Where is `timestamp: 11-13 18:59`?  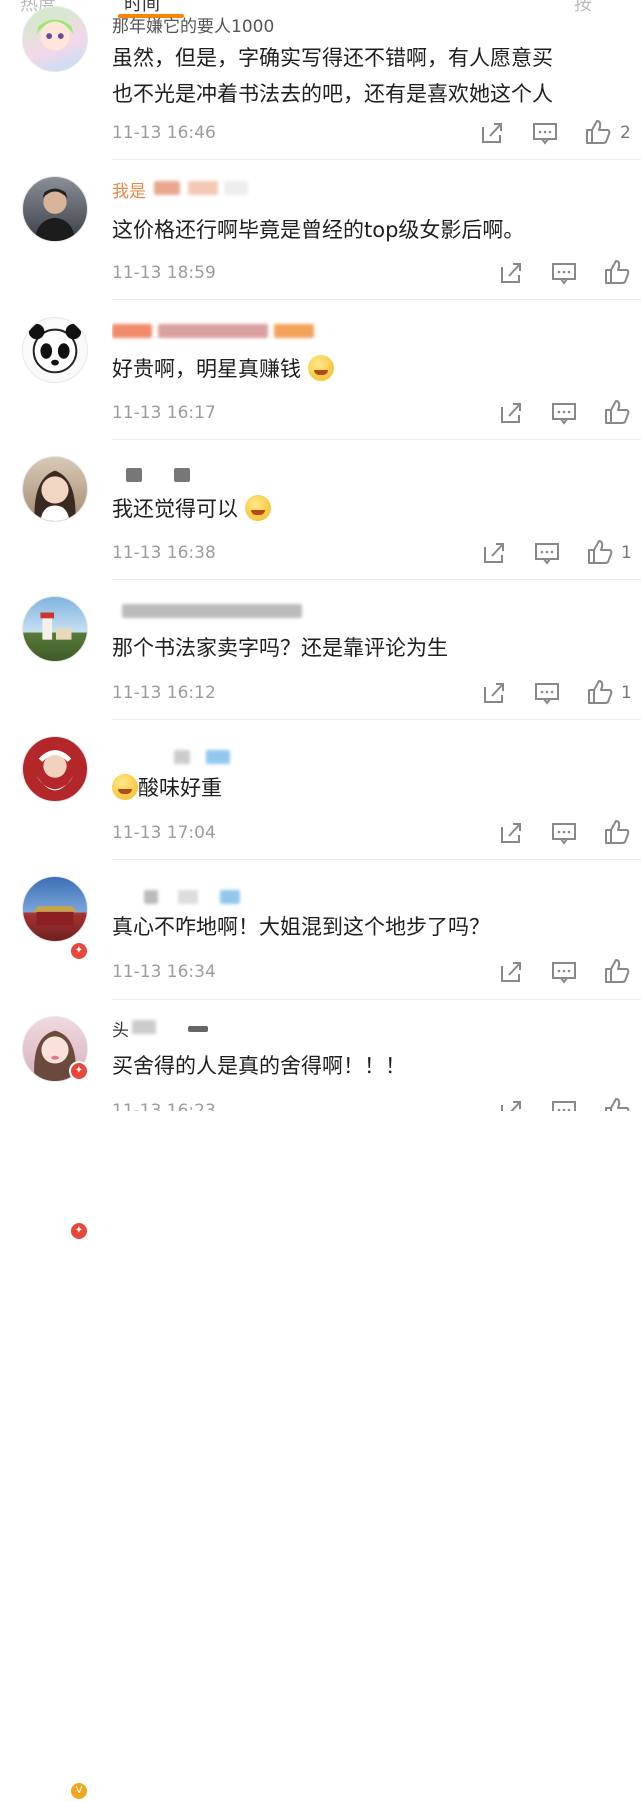
timestamp: 11-13 18:59 is located at coordinates (164, 273).